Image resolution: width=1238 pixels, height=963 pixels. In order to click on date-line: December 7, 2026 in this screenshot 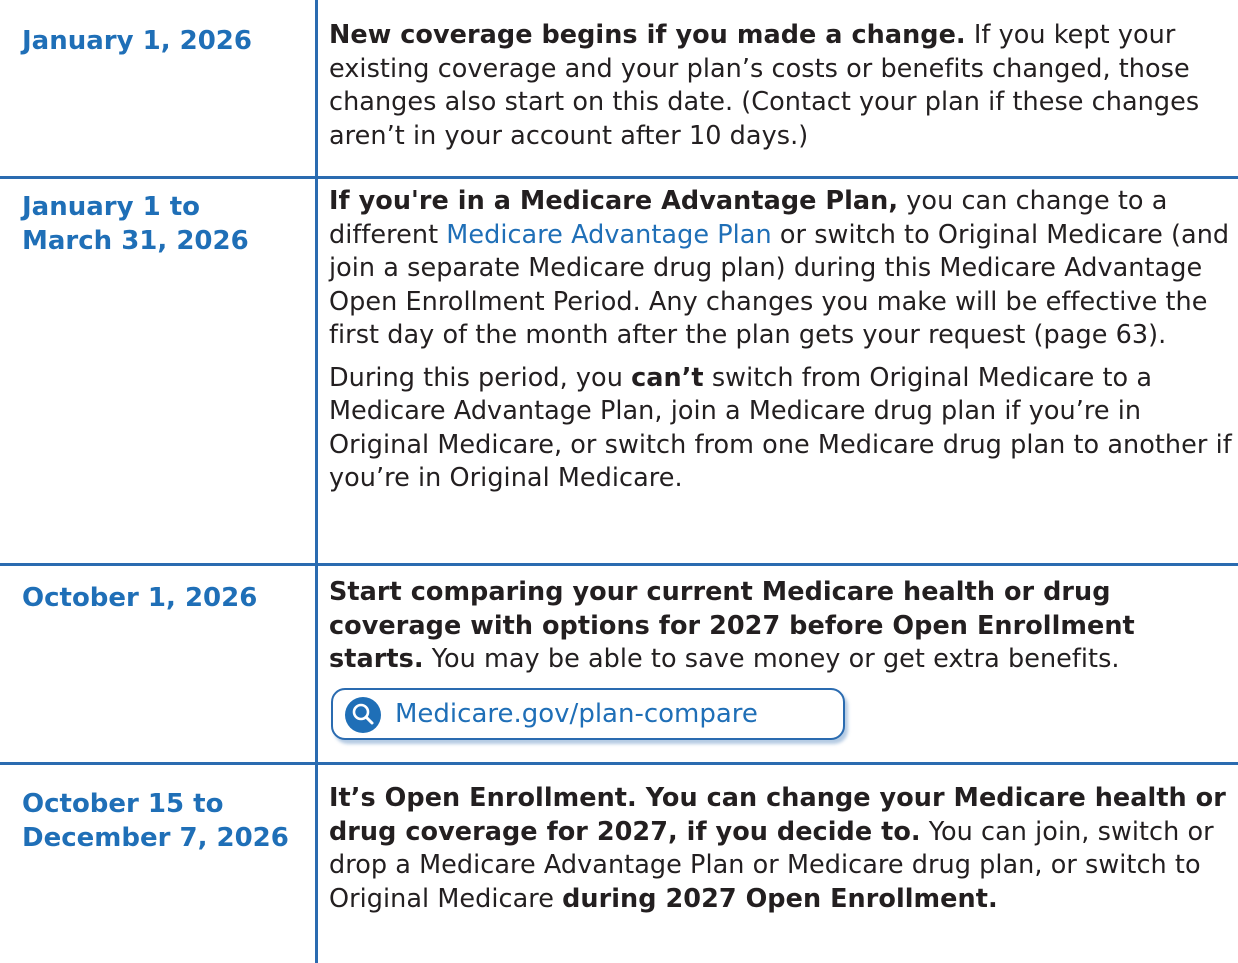, I will do `click(155, 838)`.